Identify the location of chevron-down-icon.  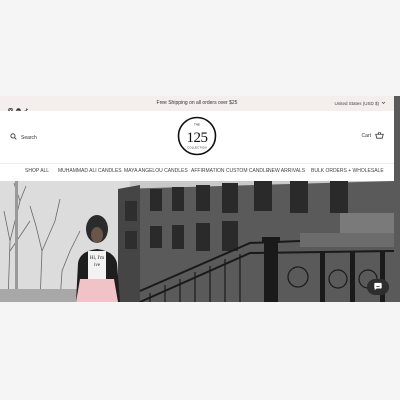
(383, 103).